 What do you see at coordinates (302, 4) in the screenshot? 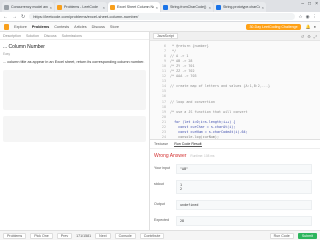
I see `minimize-icon: –` at bounding box center [302, 4].